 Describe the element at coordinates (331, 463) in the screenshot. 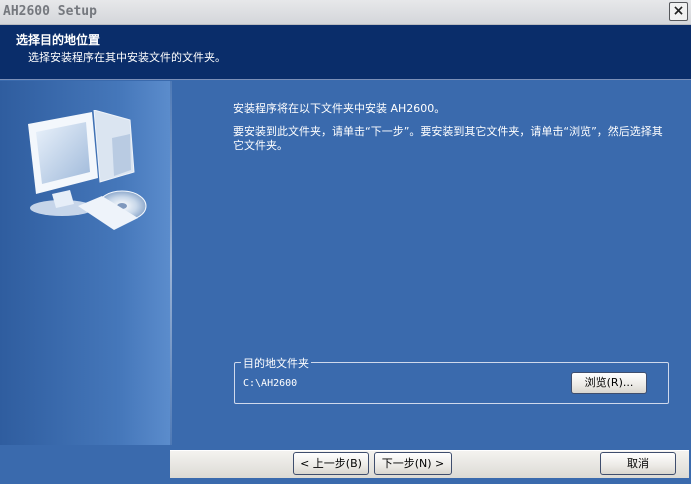

I see `back-button: < 上一步(B)` at that location.